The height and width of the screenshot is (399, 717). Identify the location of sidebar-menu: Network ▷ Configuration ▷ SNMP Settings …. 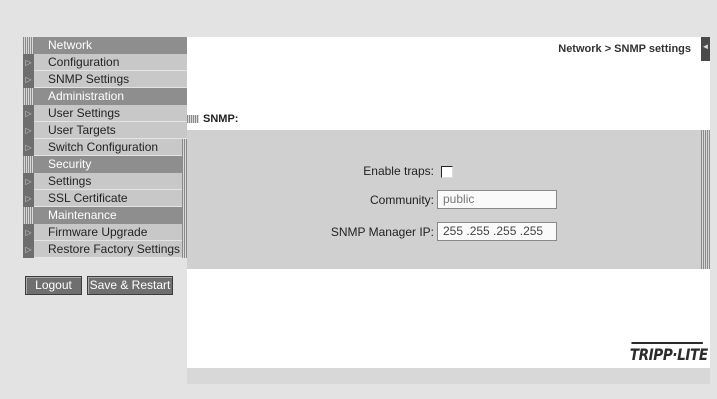
(105, 147).